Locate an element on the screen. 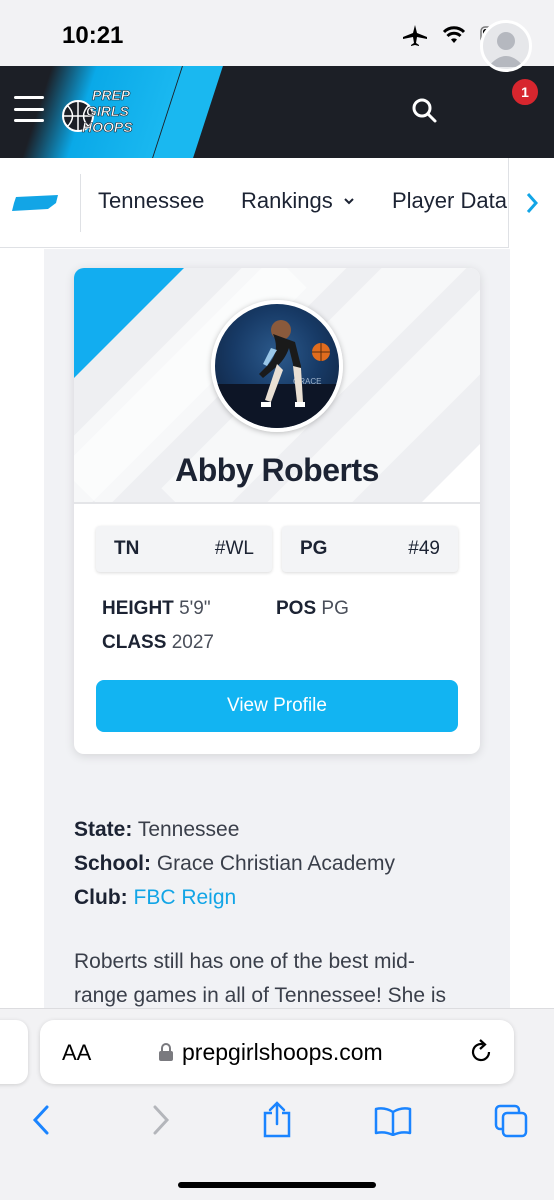 The height and width of the screenshot is (1200, 554). nav-scroll-right-button is located at coordinates (531, 203).